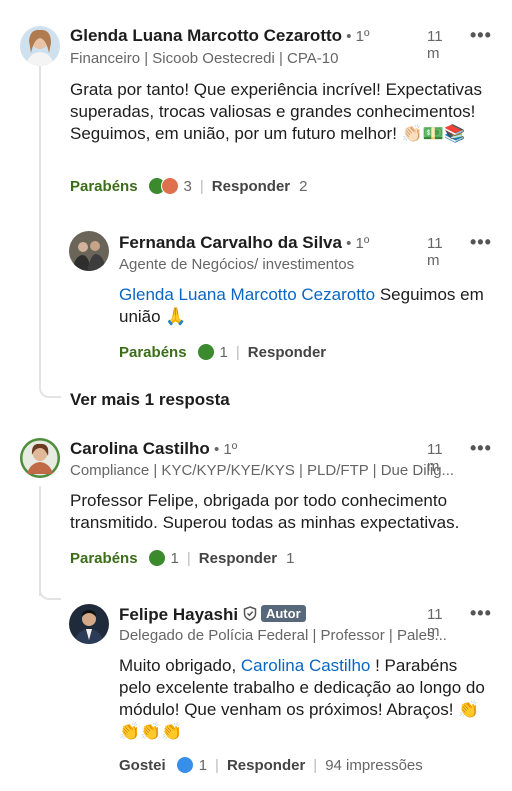 Image resolution: width=512 pixels, height=791 pixels. I want to click on author-name: Carolina Castilho, so click(140, 448).